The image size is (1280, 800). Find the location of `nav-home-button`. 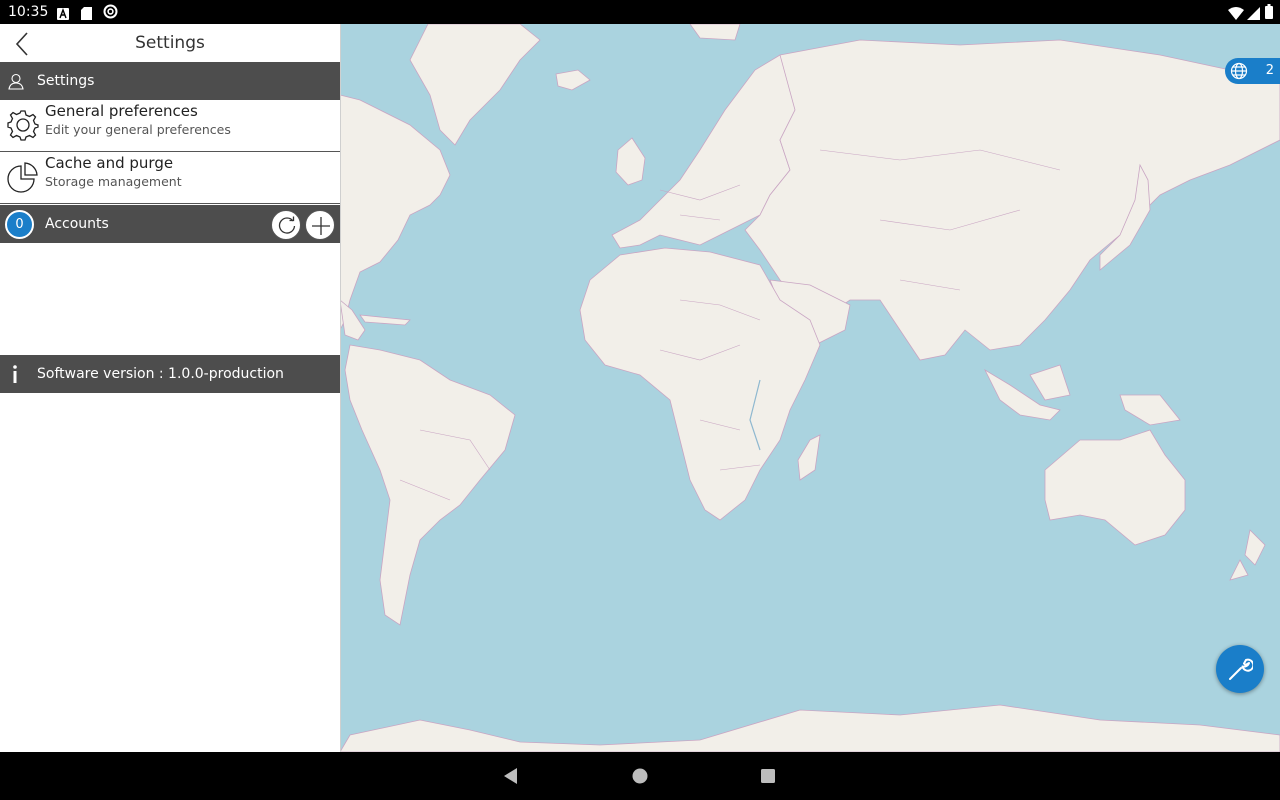

nav-home-button is located at coordinates (640, 776).